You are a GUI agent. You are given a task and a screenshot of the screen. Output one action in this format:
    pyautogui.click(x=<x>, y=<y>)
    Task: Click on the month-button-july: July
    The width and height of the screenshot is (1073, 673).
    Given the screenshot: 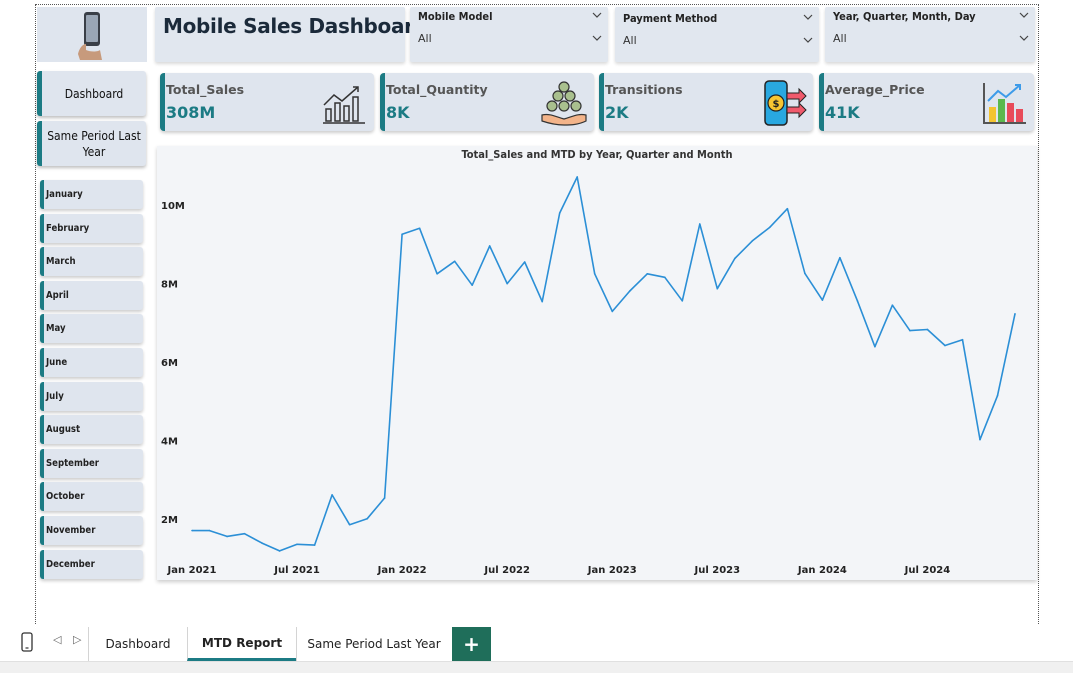 What is the action you would take?
    pyautogui.click(x=91, y=396)
    